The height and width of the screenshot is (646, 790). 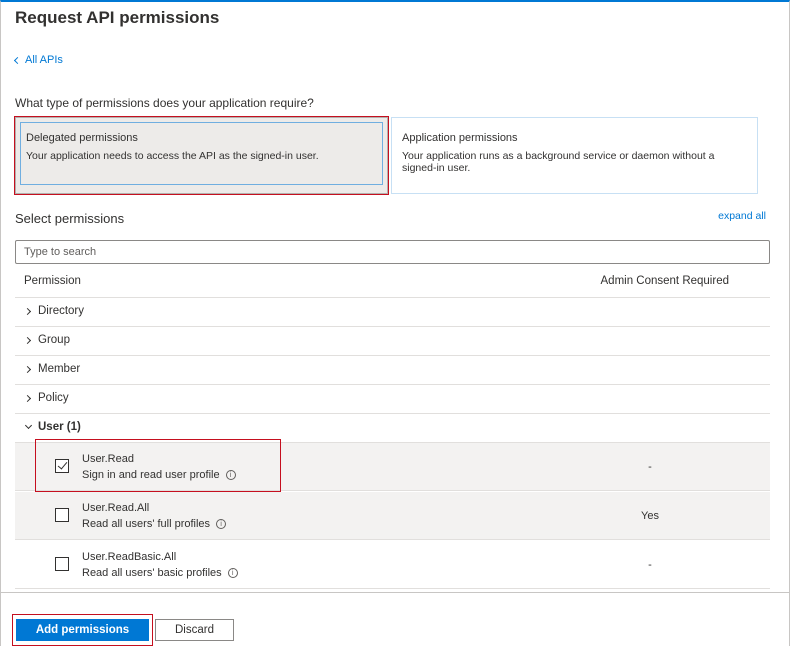 I want to click on all-apis-link: All APIs, so click(x=38, y=60).